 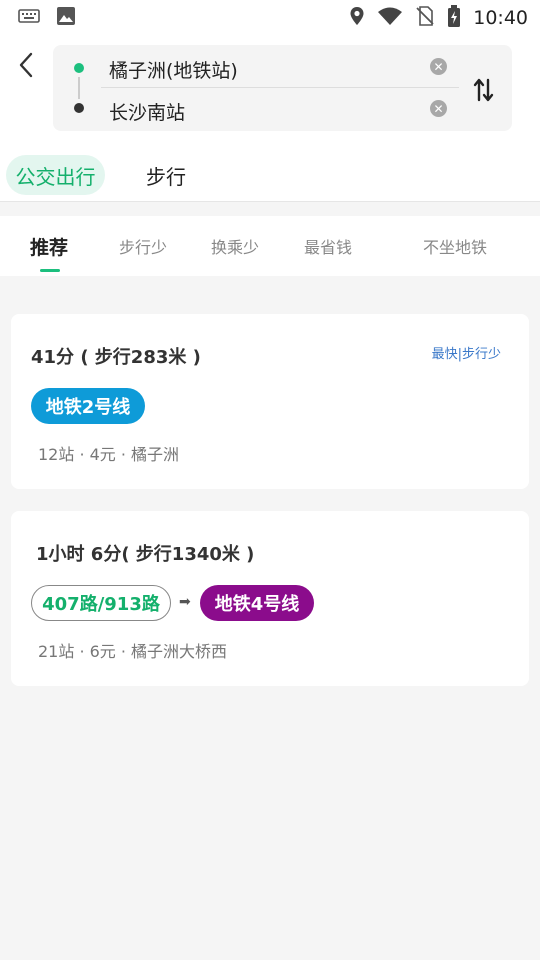 I want to click on filter-label: 步行少, so click(x=143, y=247).